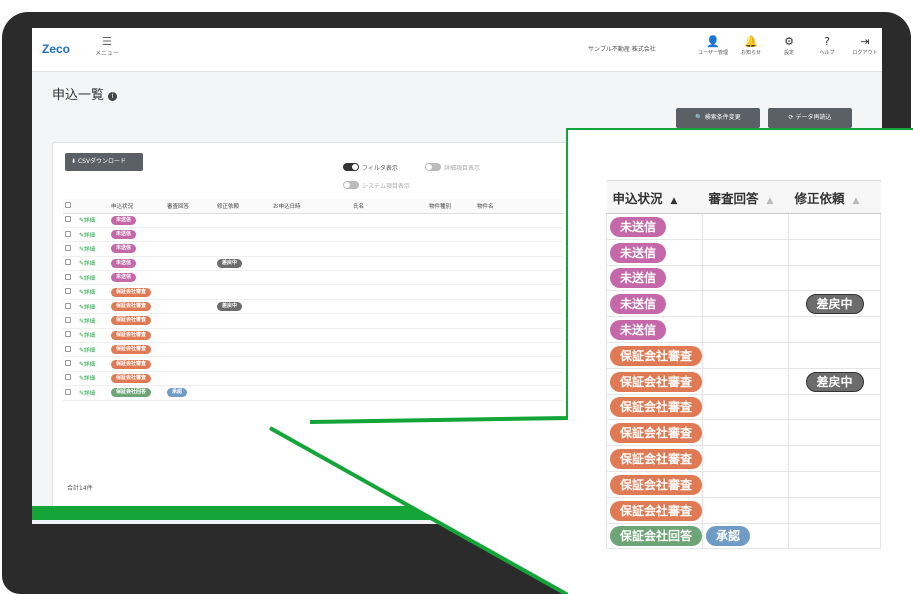 This screenshot has height=594, width=913. I want to click on zoom-table-row: 保証会社審査 差戻中, so click(743, 381).